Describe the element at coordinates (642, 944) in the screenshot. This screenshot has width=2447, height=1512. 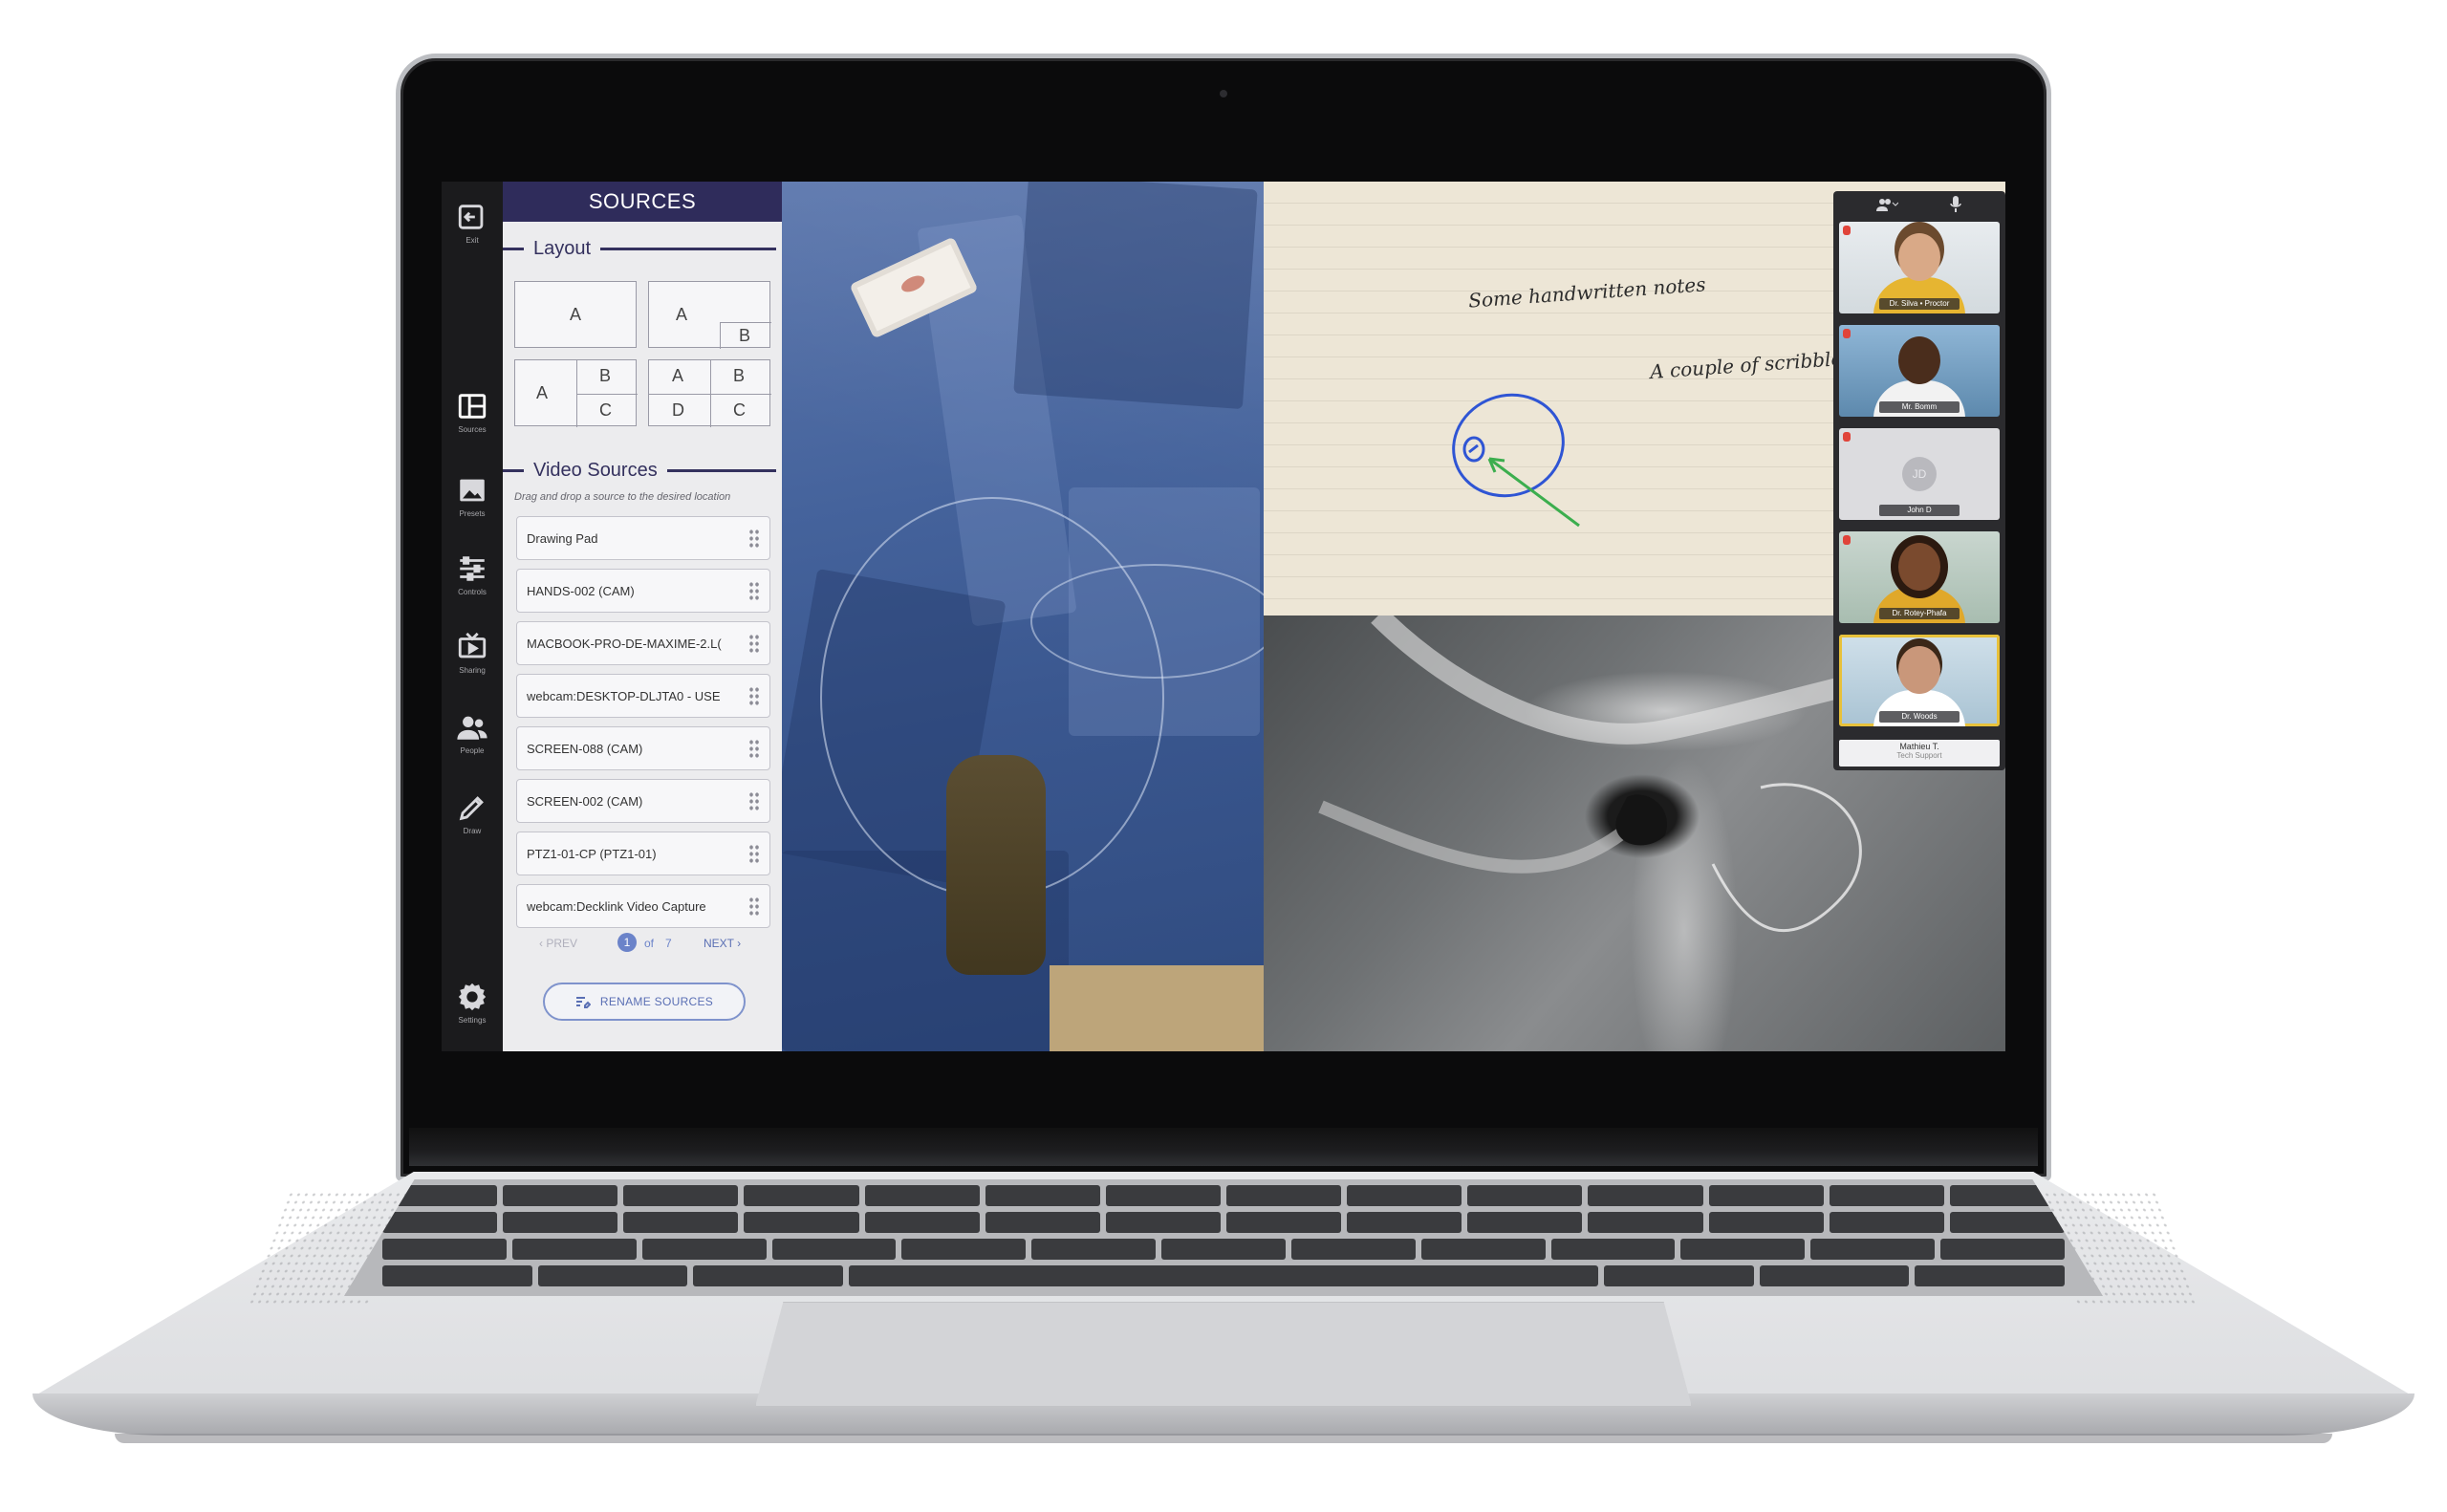
I see `pagination: ‹ PREV 1 of 7 NEXT ›` at that location.